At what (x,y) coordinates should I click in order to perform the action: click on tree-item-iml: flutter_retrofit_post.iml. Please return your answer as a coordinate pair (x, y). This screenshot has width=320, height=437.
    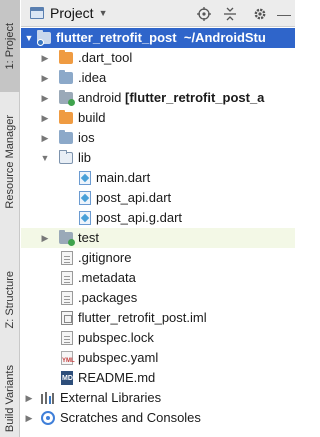
    Looking at the image, I should click on (158, 318).